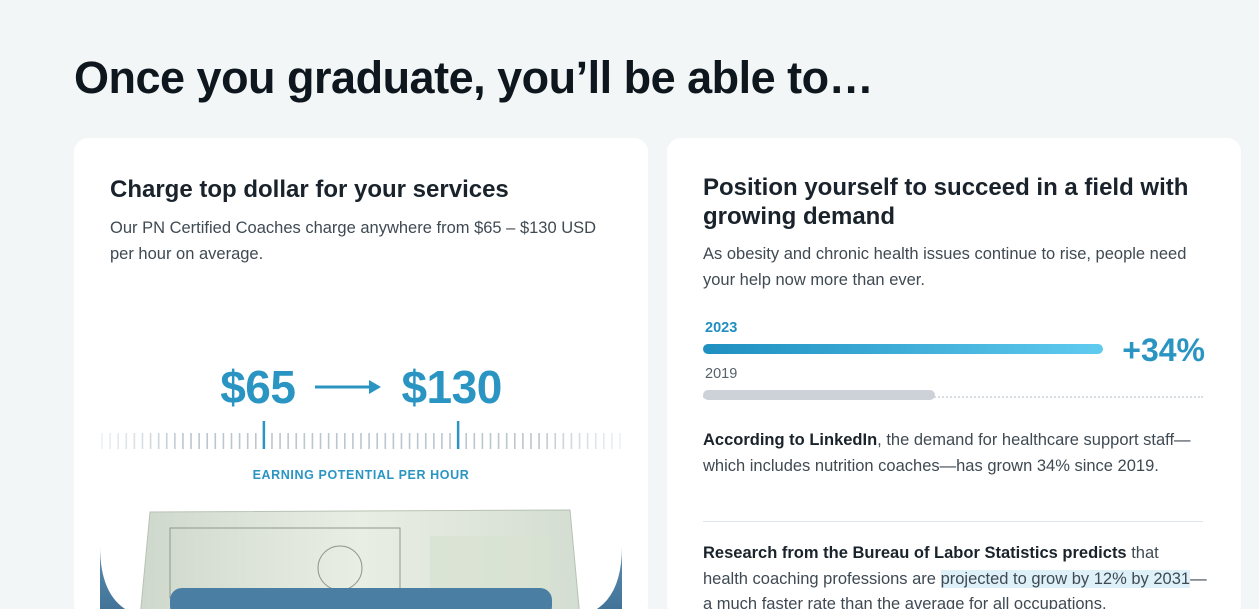  I want to click on price-high: $130, so click(451, 387).